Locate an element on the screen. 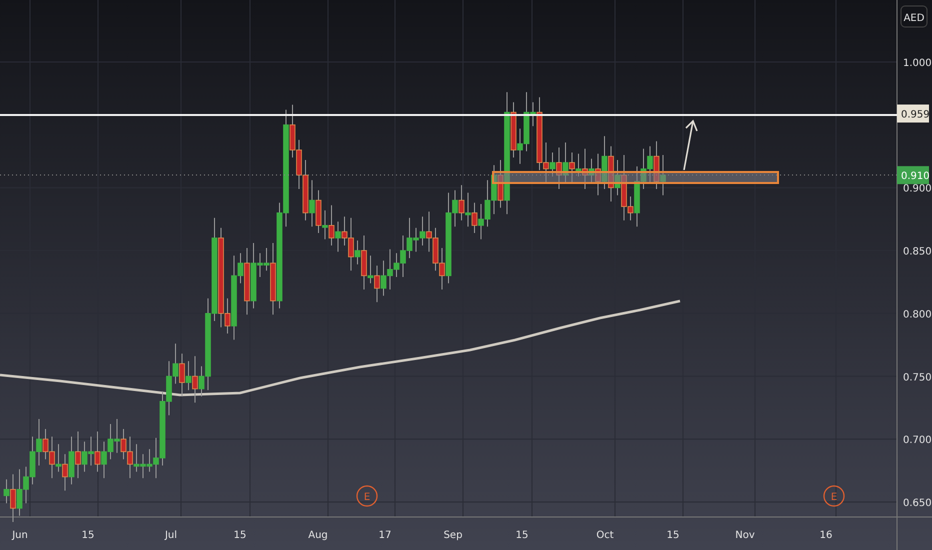  price-axis-label: 1.000 is located at coordinates (917, 63).